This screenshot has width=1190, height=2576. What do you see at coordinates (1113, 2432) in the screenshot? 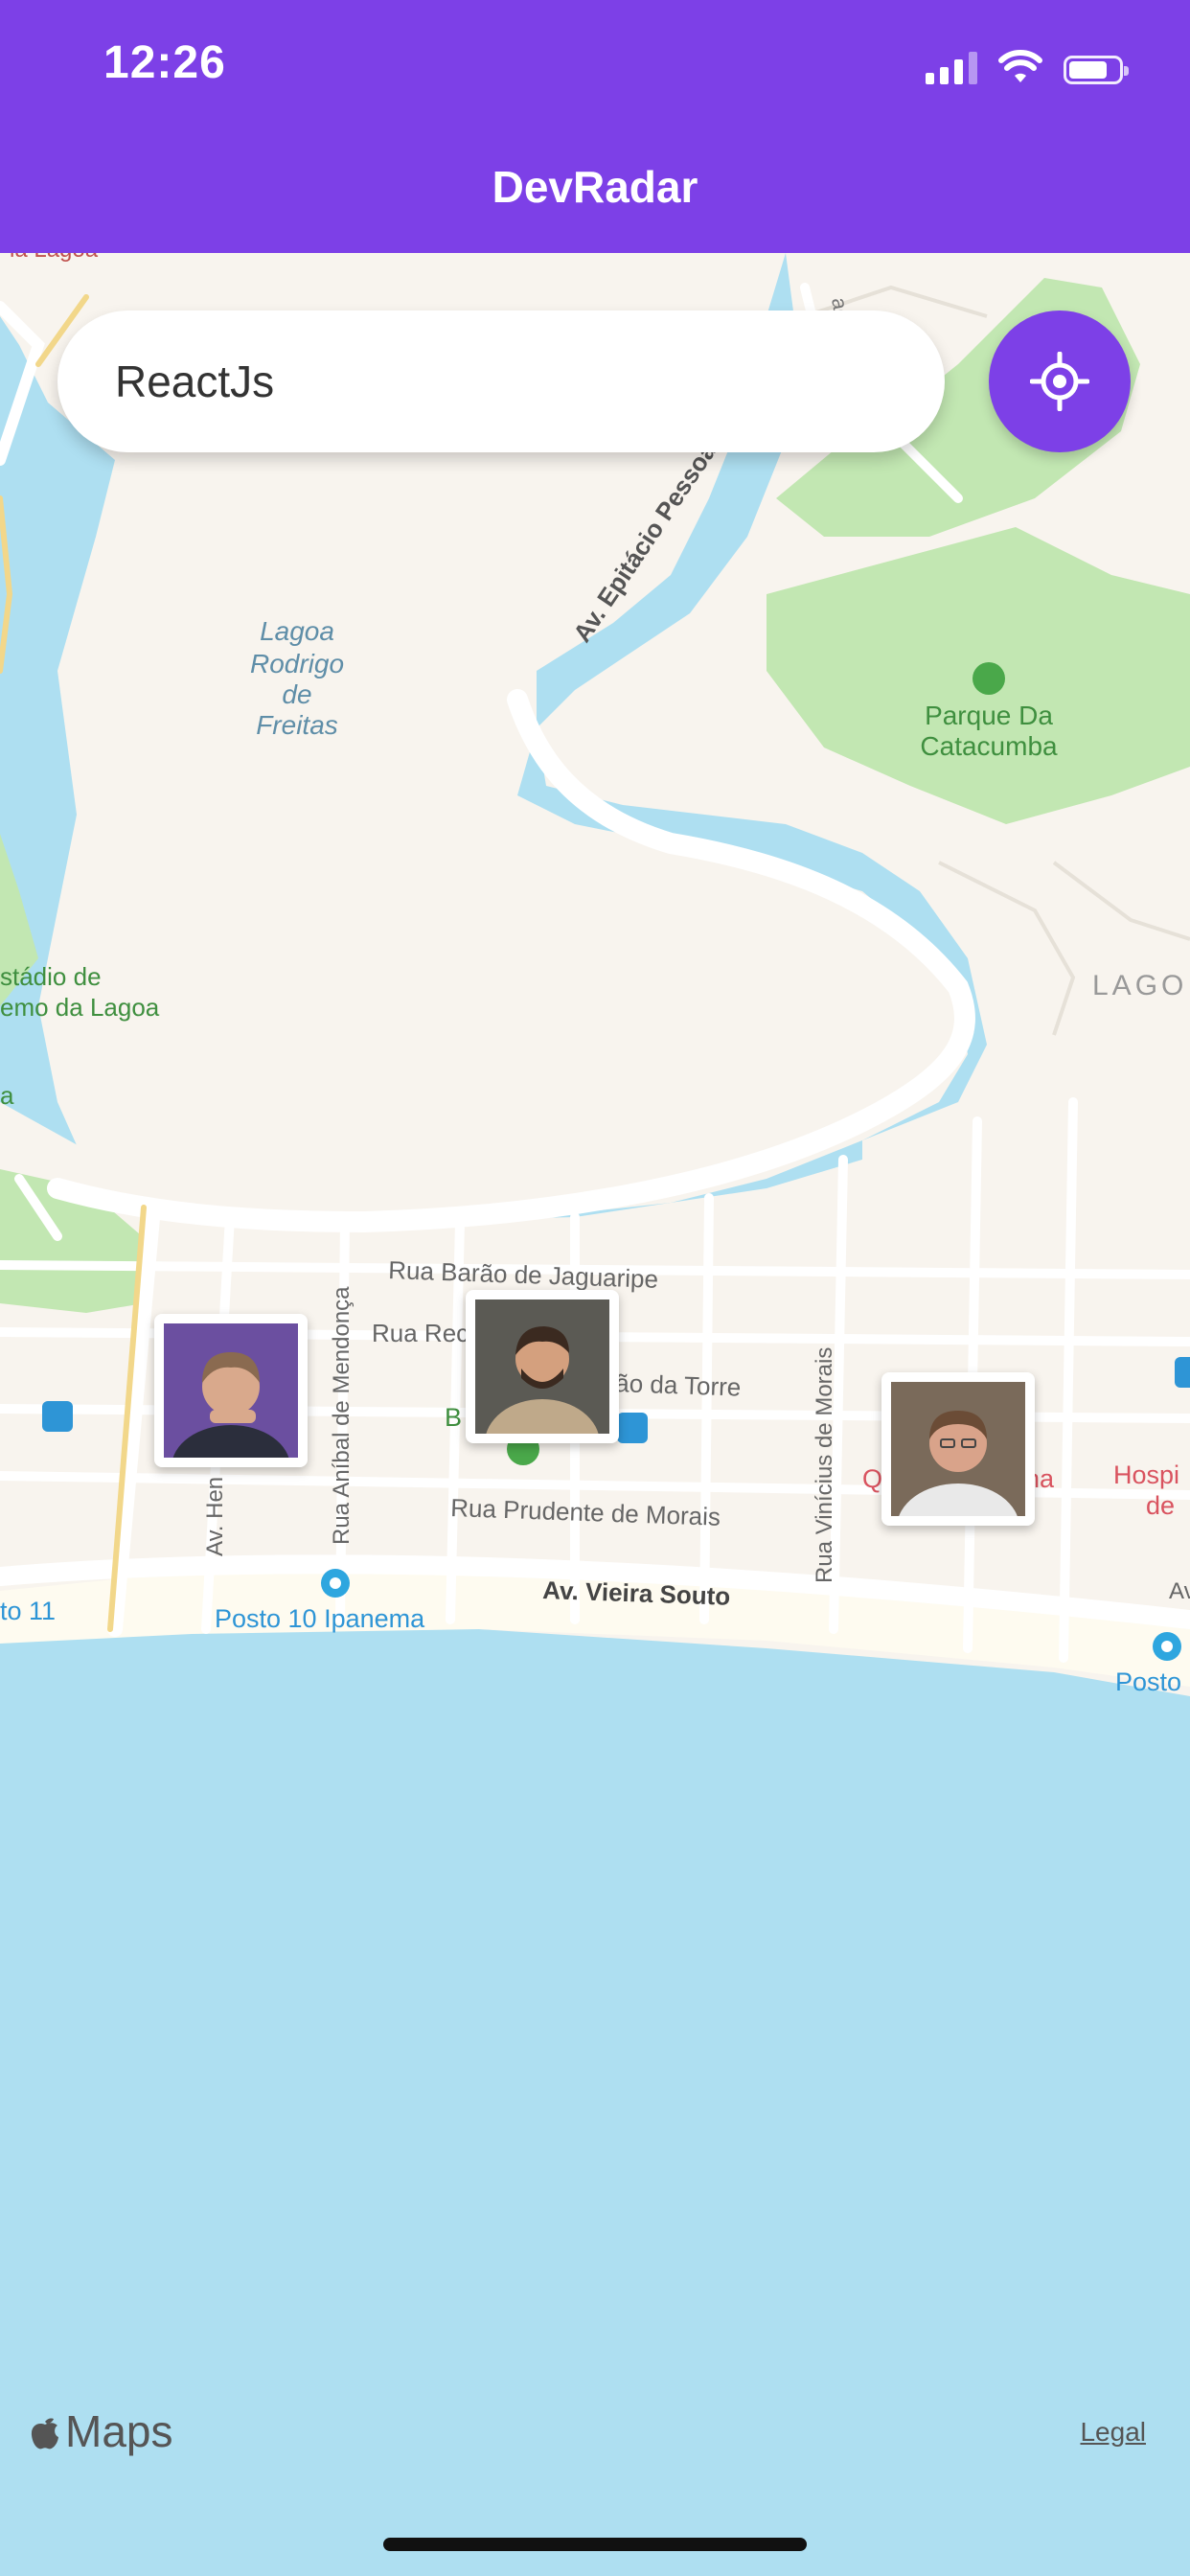
I see `legal-link: Legal` at bounding box center [1113, 2432].